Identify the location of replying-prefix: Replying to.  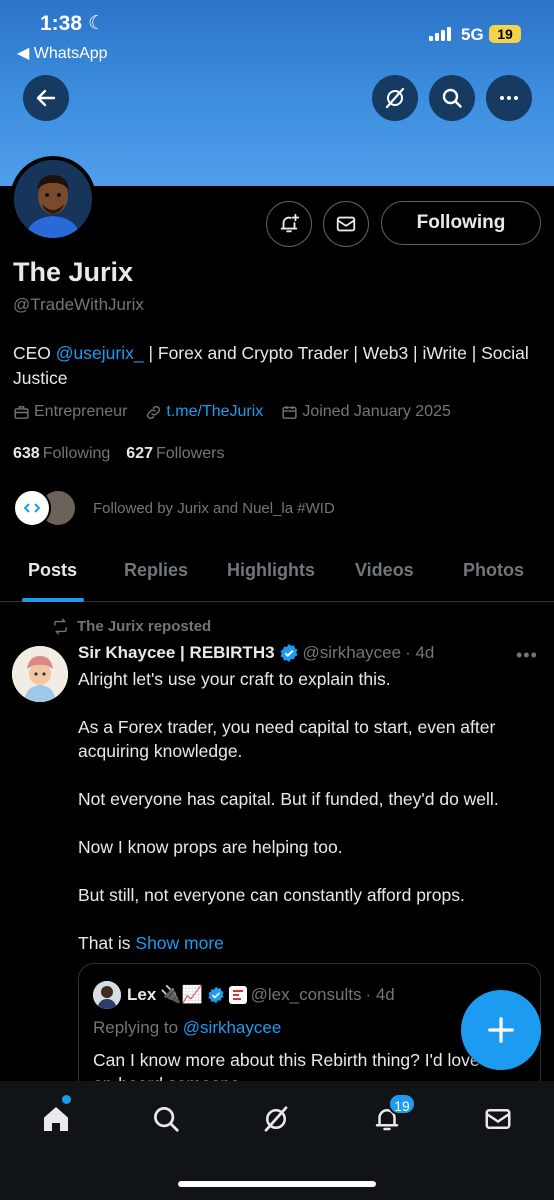
(138, 1027).